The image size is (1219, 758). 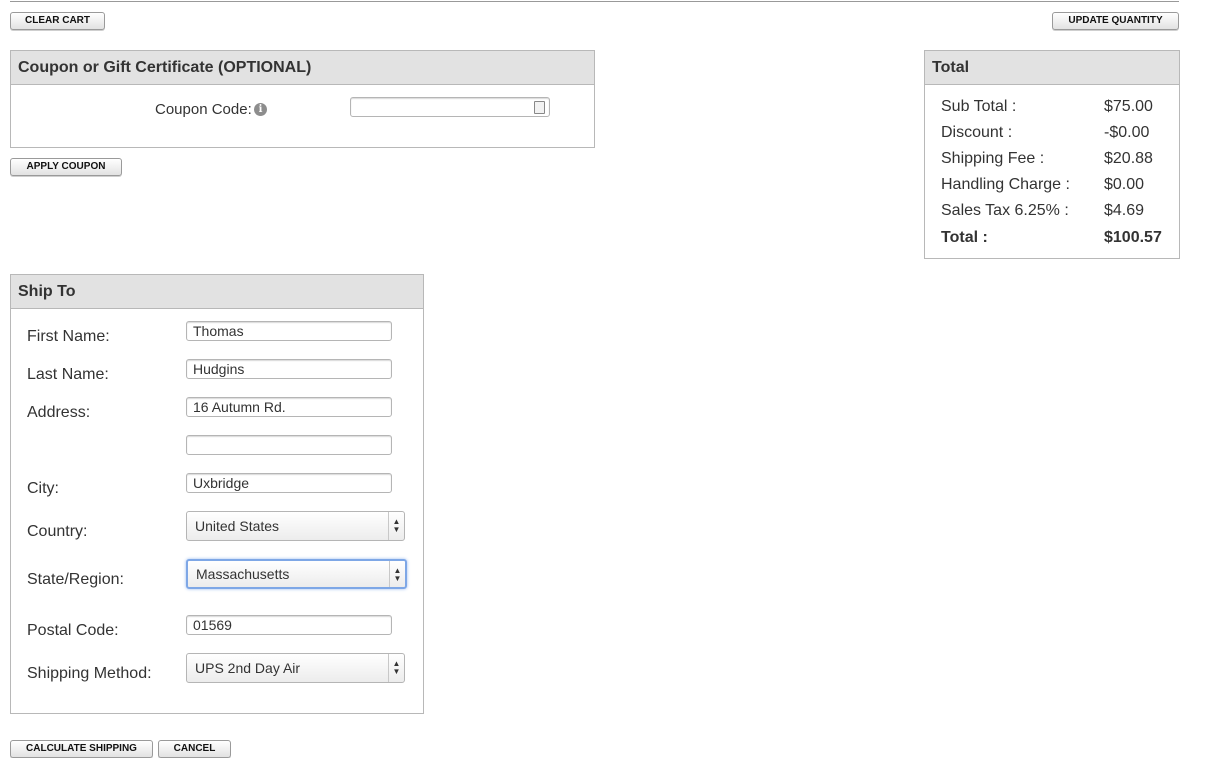 I want to click on grand-total-row: Total : $100.57, so click(x=1056, y=238).